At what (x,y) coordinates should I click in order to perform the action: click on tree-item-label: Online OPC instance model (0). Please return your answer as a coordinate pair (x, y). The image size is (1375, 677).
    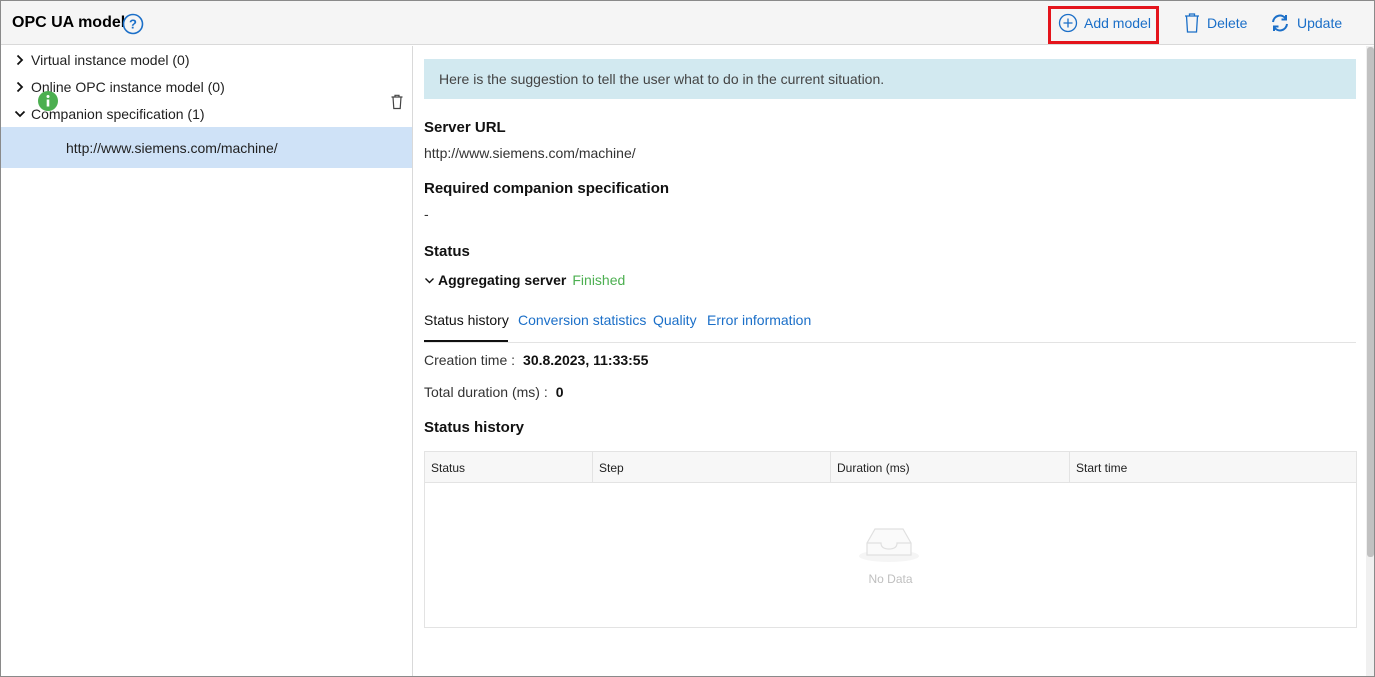
    Looking at the image, I should click on (128, 87).